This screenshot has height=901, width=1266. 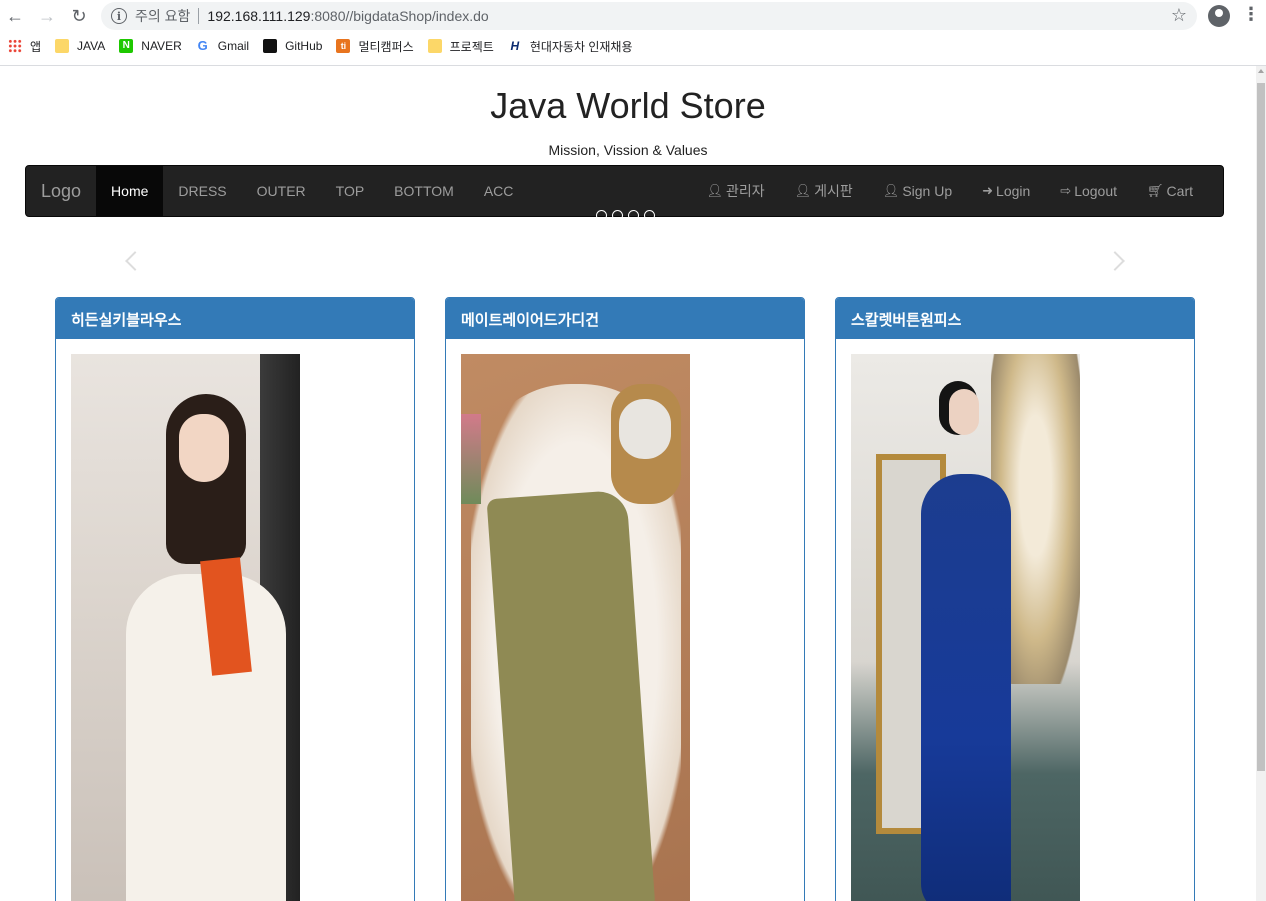 I want to click on scrollbar-thumb, so click(x=1261, y=427).